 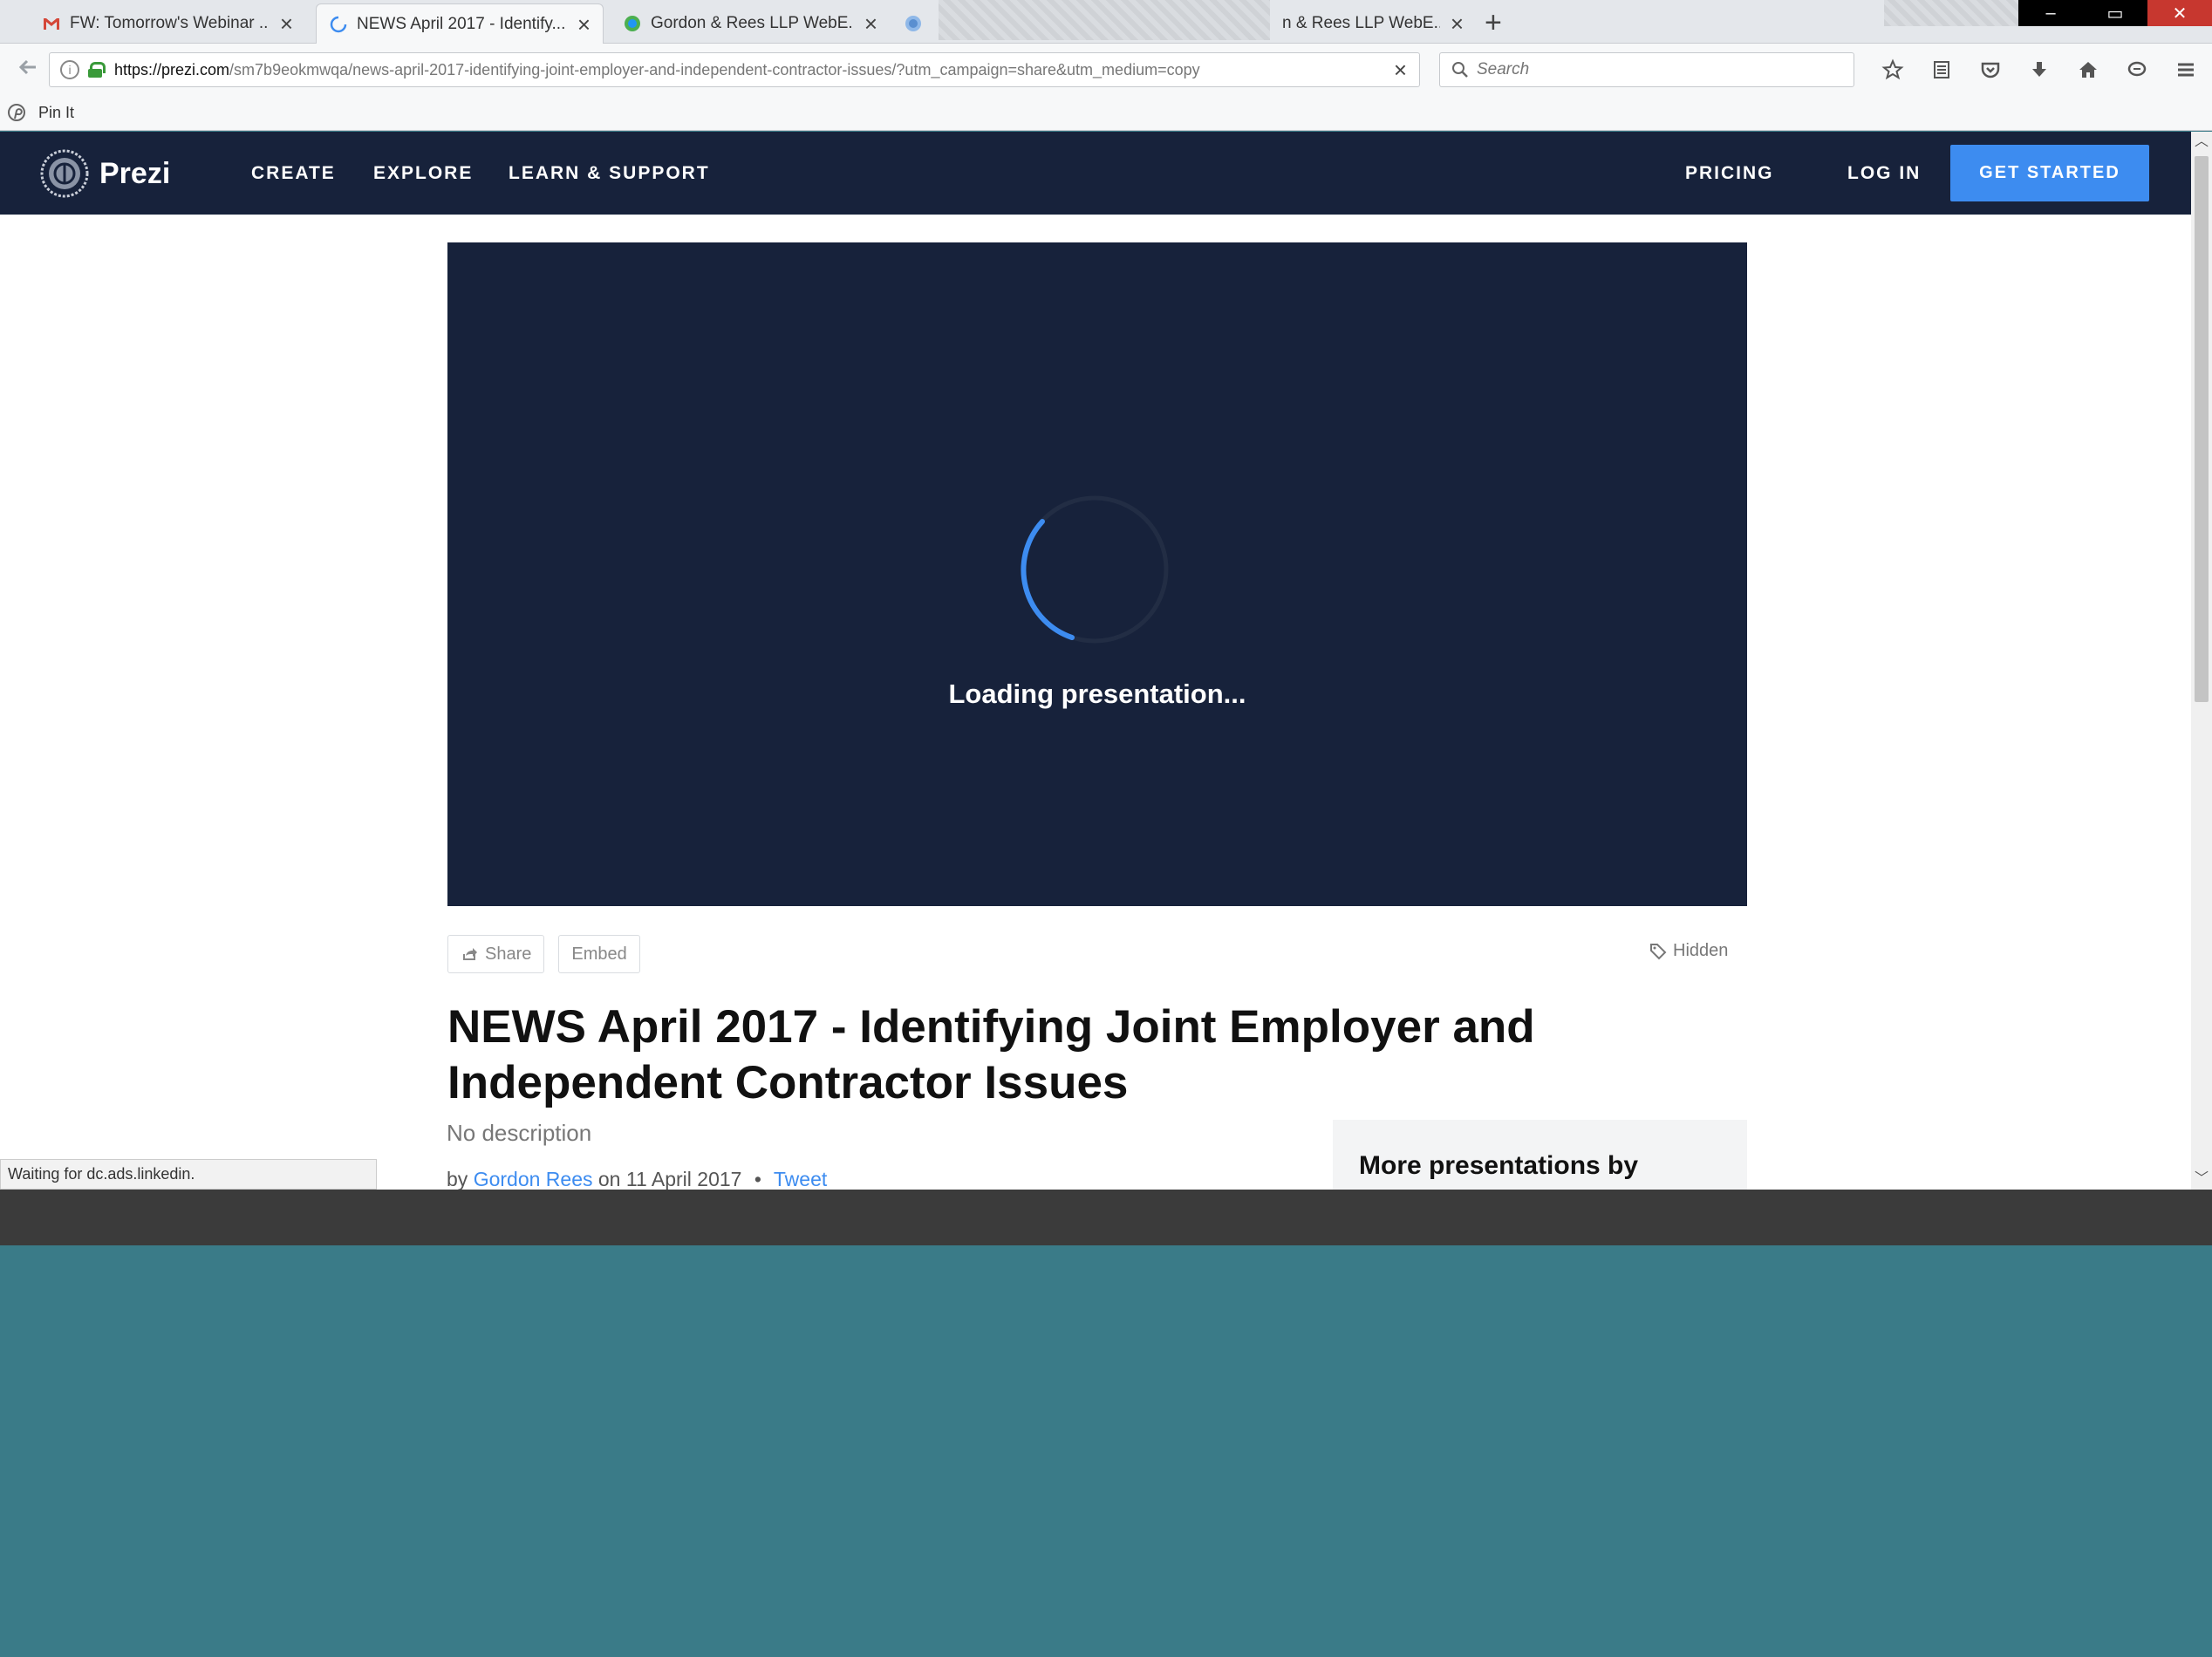 I want to click on nav-learn-support: LEARN & SUPPORT, so click(x=610, y=173).